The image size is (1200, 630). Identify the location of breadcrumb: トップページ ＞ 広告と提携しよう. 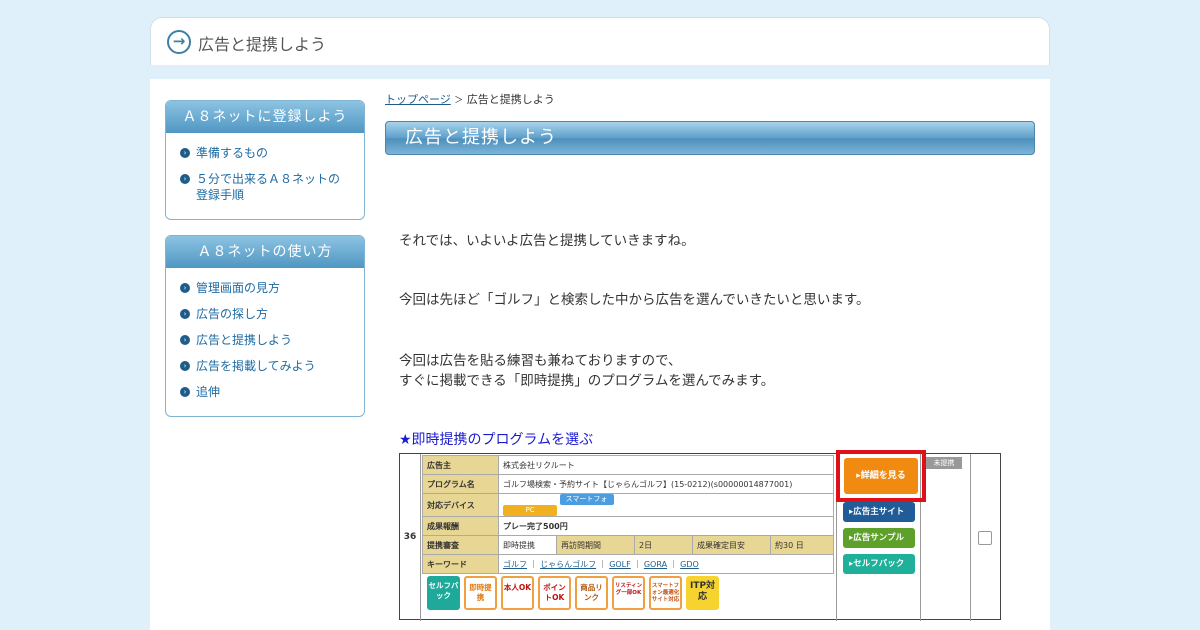
(470, 99).